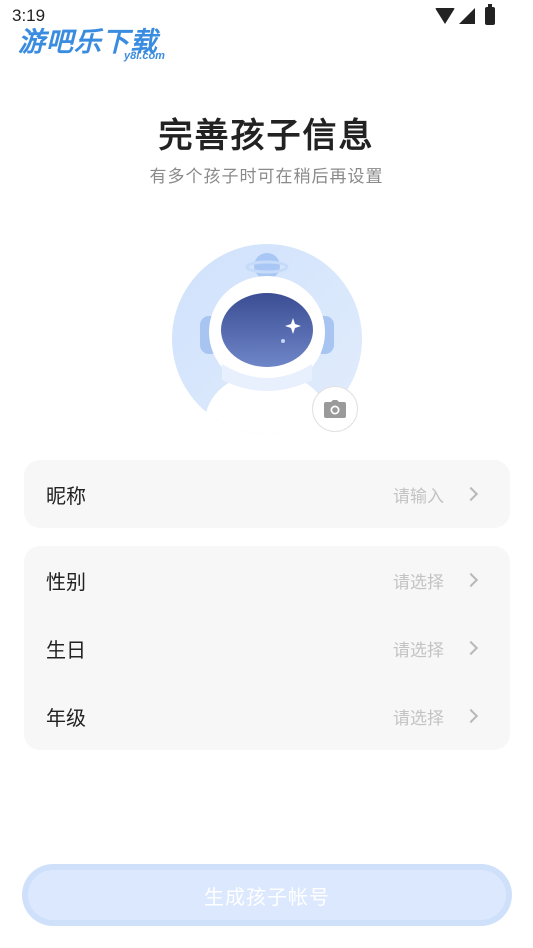  What do you see at coordinates (445, 16) in the screenshot?
I see `wifi-icon` at bounding box center [445, 16].